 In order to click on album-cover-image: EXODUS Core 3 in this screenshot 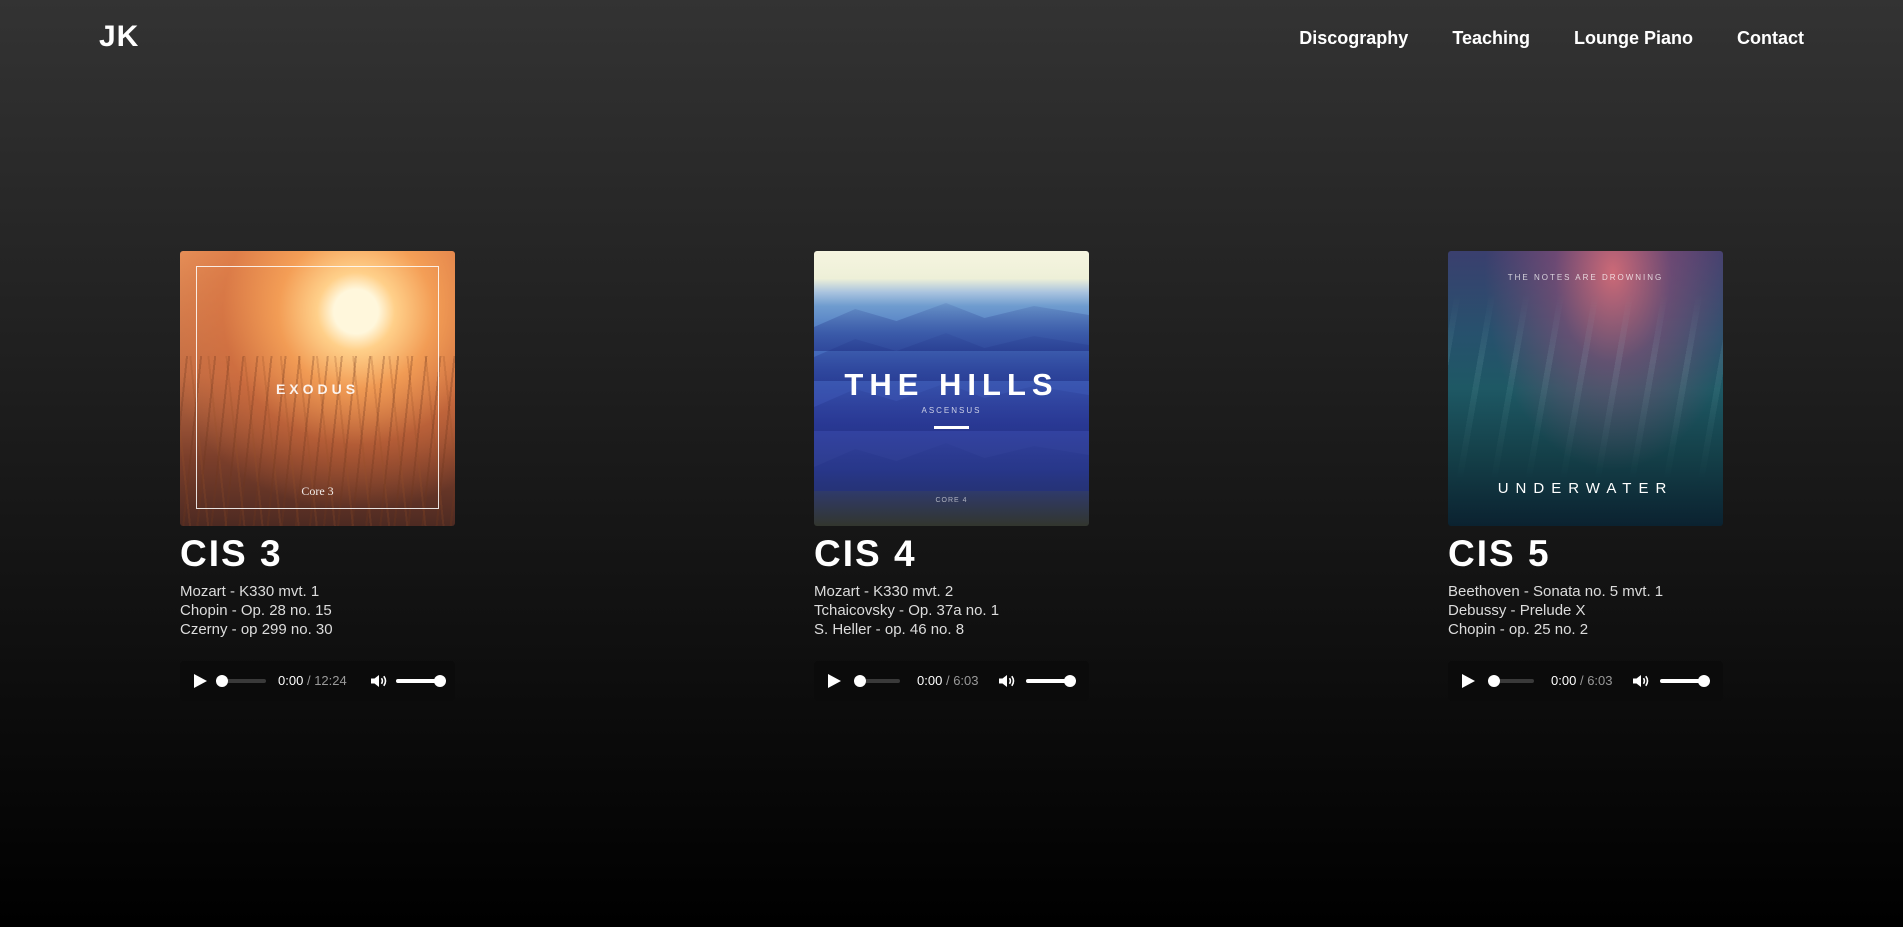, I will do `click(317, 388)`.